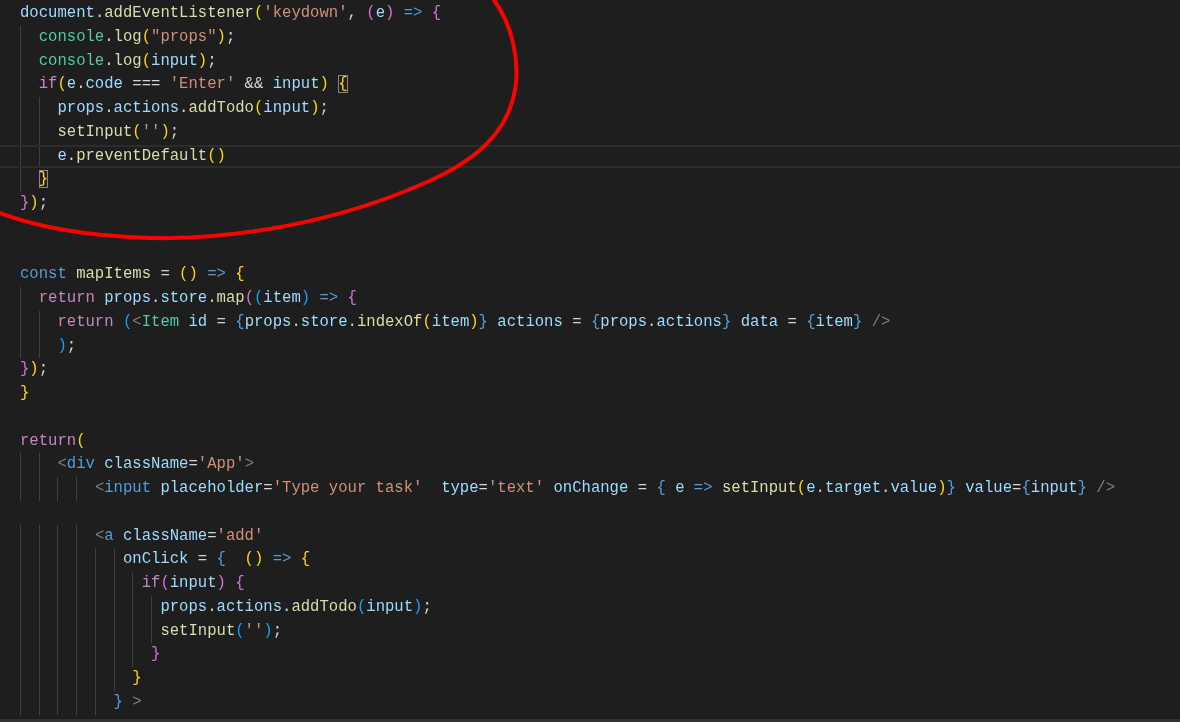  Describe the element at coordinates (132, 275) in the screenshot. I see `code-line: const mapItems = () => {` at that location.